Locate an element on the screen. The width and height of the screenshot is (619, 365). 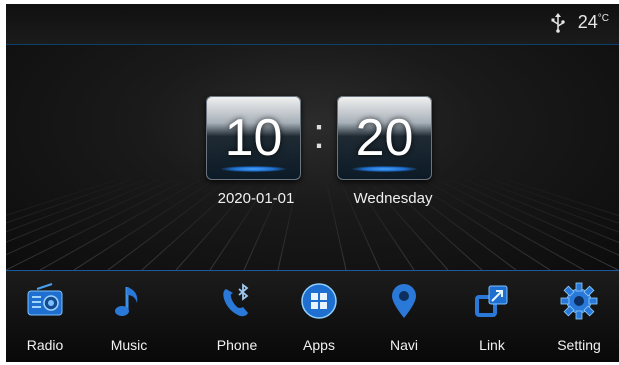
dock-label-setting: Setting is located at coordinates (579, 345).